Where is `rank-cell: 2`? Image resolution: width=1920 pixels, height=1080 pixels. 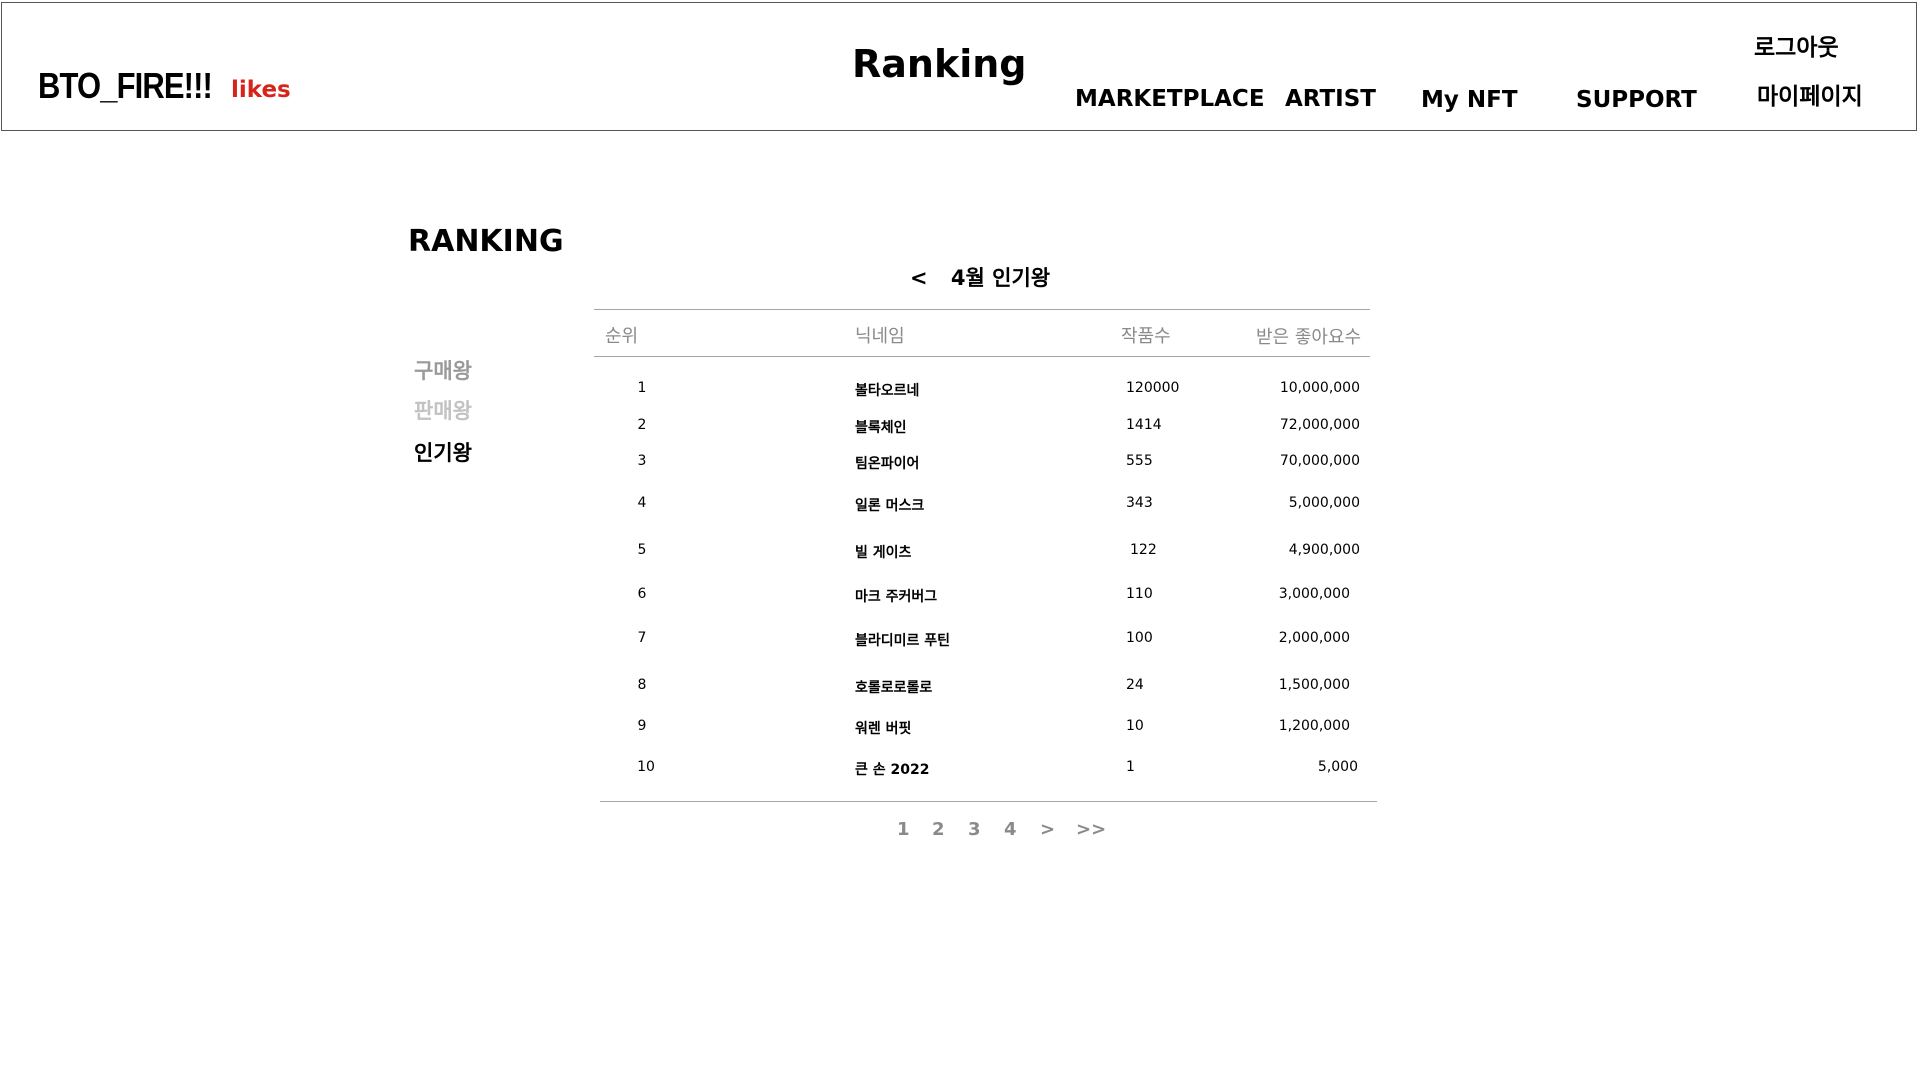 rank-cell: 2 is located at coordinates (642, 425).